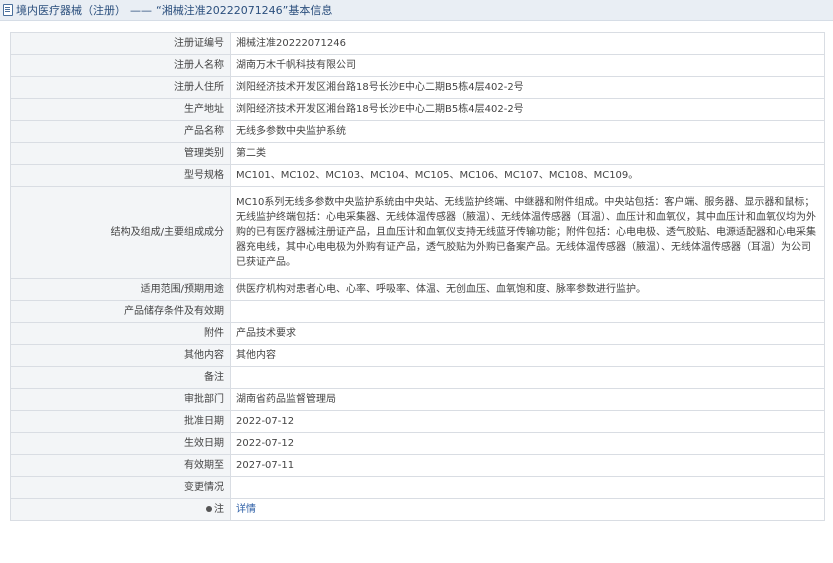 This screenshot has height=563, width=833. I want to click on table-row: 备注, so click(417, 377).